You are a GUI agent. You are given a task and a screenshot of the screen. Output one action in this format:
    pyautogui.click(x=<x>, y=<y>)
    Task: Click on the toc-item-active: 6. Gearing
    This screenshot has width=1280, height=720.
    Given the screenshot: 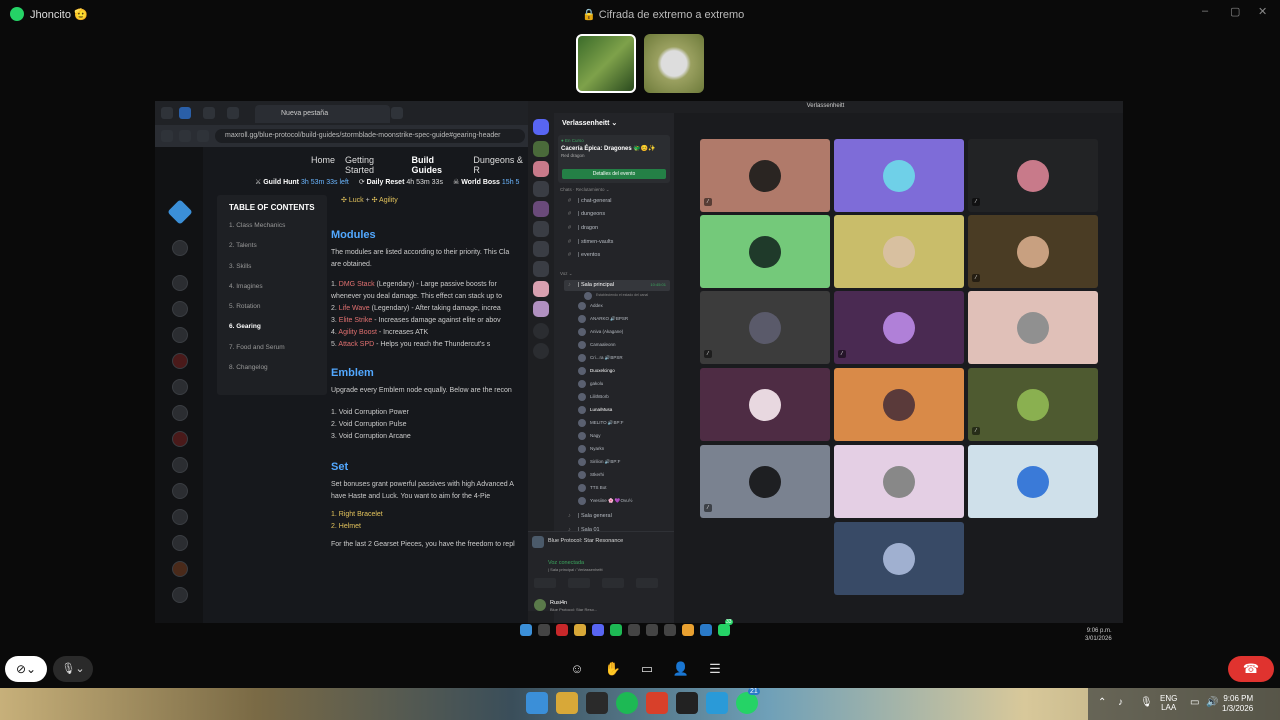 What is the action you would take?
    pyautogui.click(x=272, y=333)
    